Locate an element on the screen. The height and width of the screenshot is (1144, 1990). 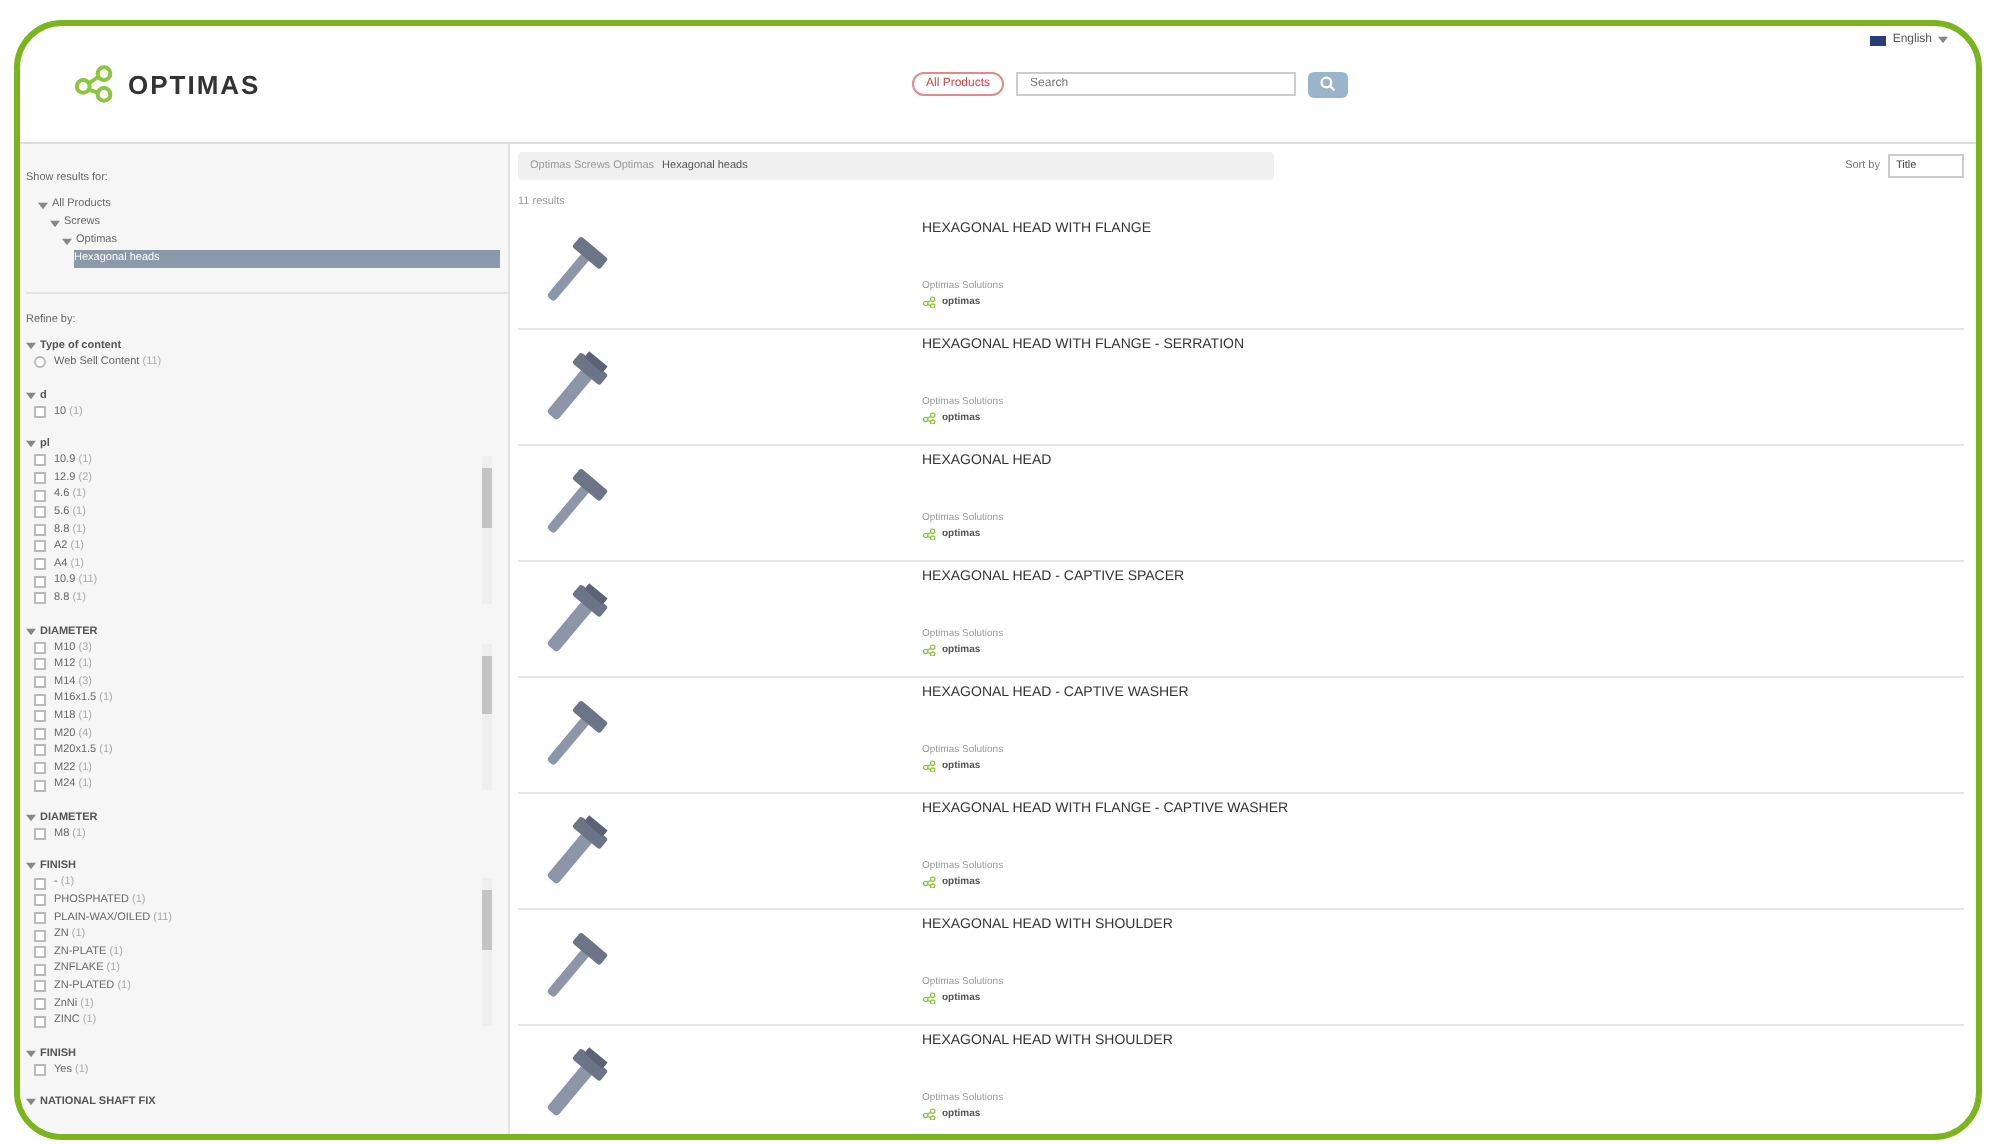
search-button is located at coordinates (1328, 84).